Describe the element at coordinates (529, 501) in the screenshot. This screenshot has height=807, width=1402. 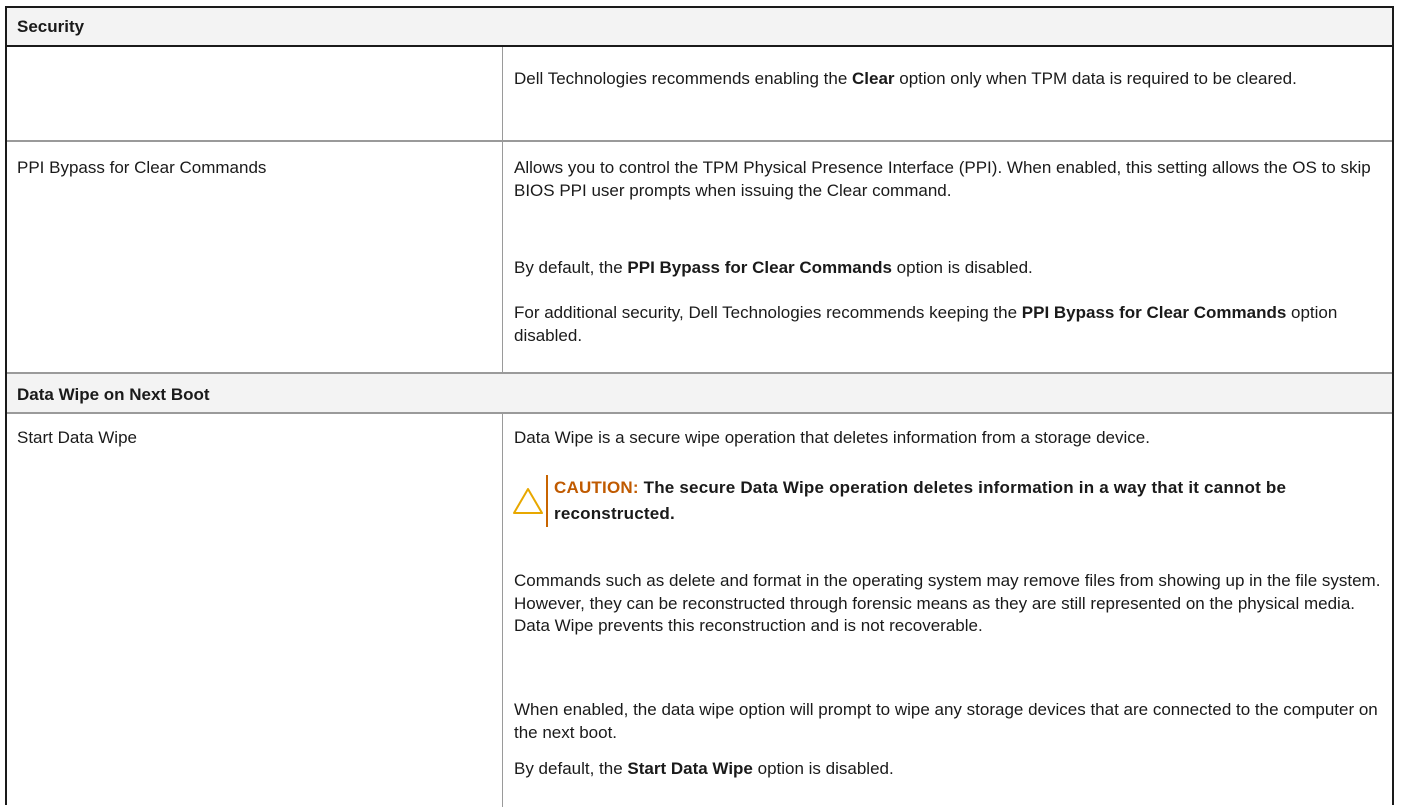
I see `warning-triangle-icon` at that location.